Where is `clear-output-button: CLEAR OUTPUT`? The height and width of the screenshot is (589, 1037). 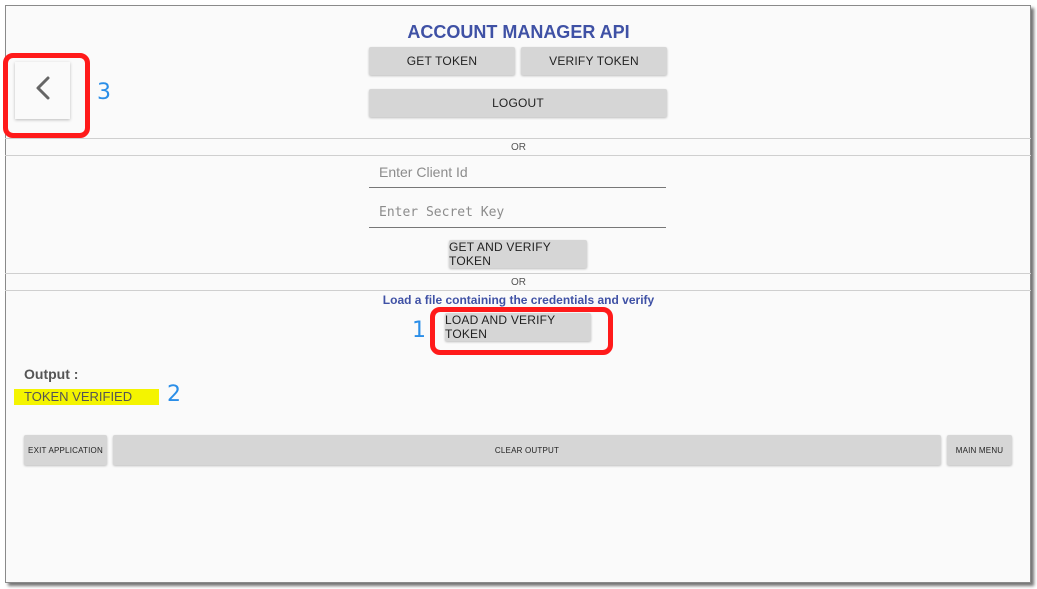
clear-output-button: CLEAR OUTPUT is located at coordinates (527, 450).